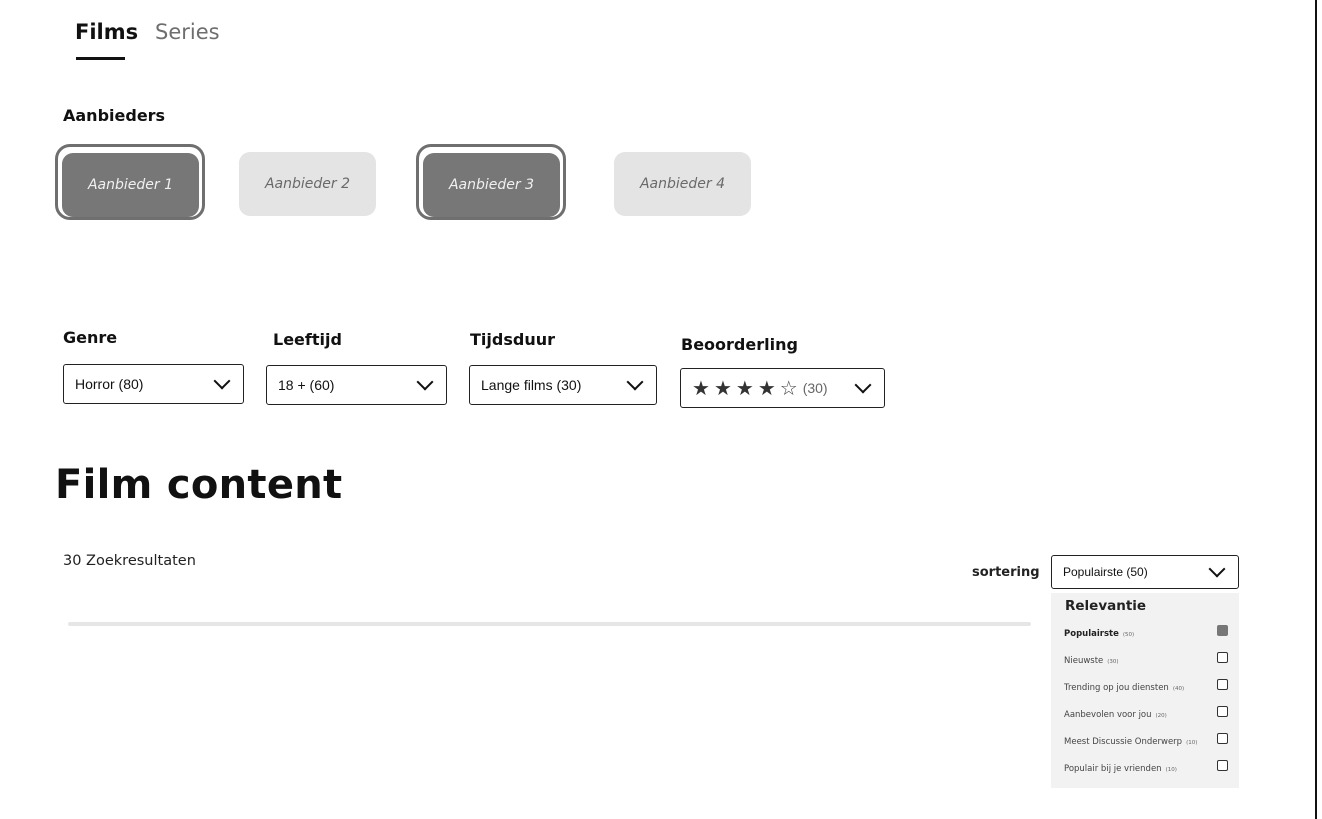 The image size is (1322, 819). I want to click on tab-films: Films, so click(106, 32).